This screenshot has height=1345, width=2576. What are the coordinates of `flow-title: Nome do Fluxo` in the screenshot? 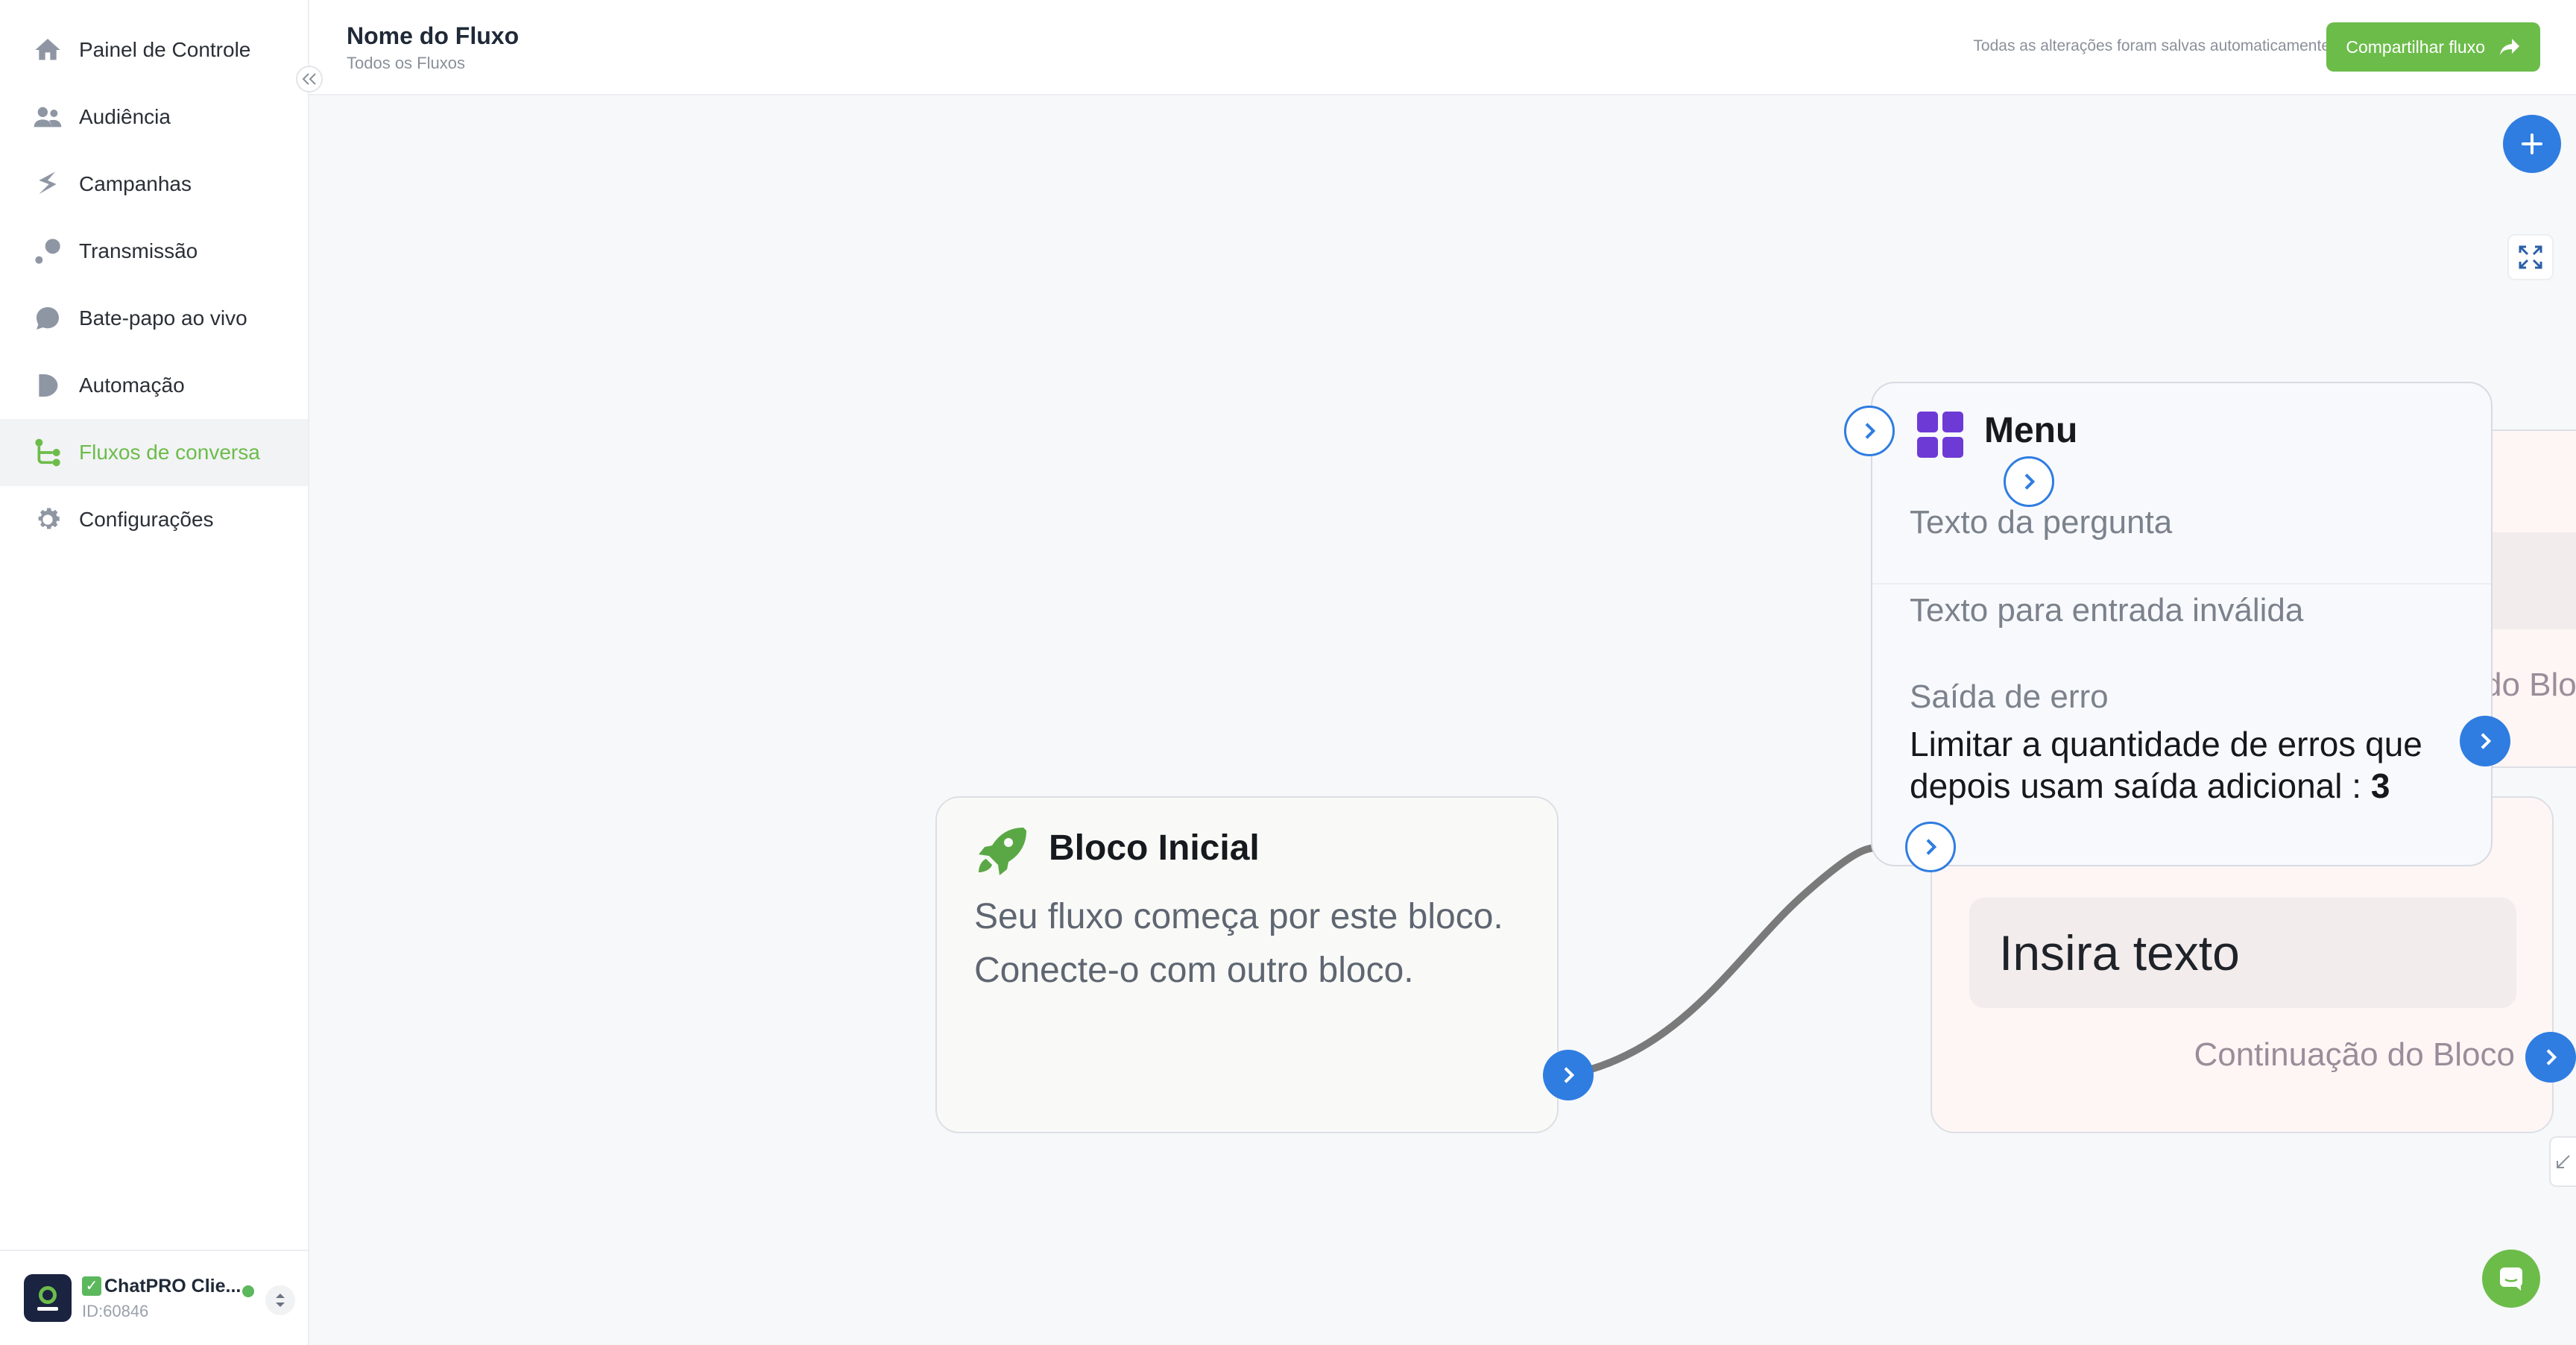 It's located at (433, 36).